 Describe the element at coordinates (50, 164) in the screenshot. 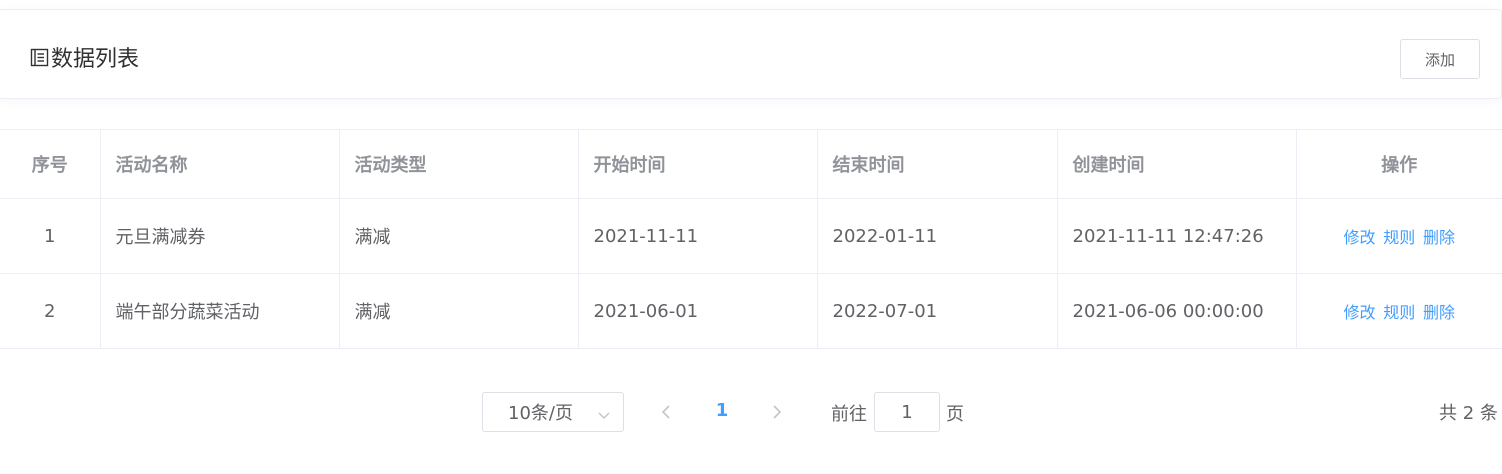

I see `column-header-index: 序号` at that location.